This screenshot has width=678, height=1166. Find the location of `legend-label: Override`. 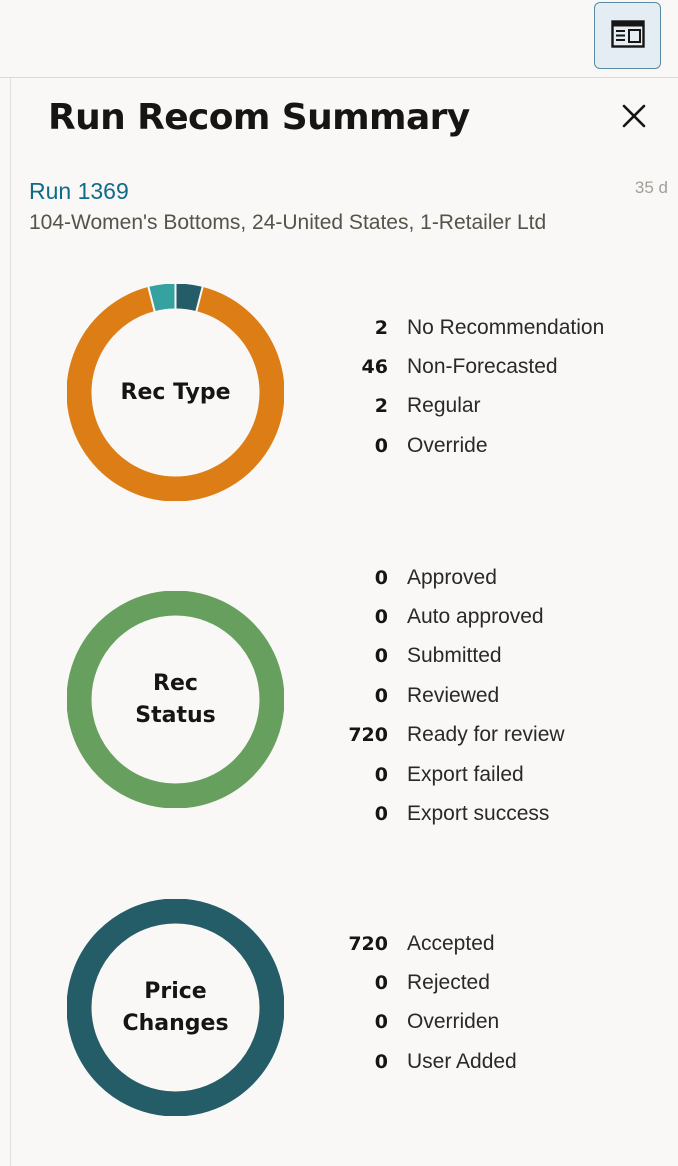

legend-label: Override is located at coordinates (447, 445).